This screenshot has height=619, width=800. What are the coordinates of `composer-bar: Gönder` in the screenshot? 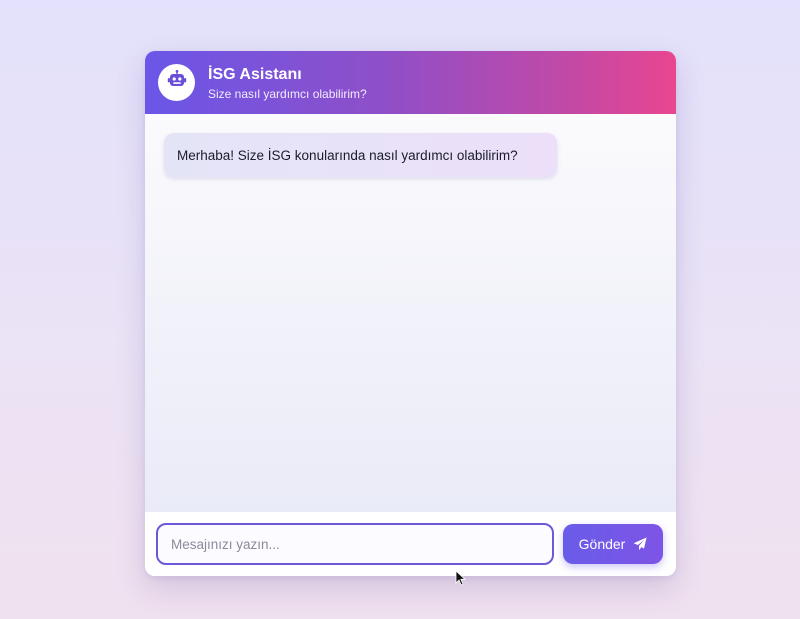 It's located at (410, 543).